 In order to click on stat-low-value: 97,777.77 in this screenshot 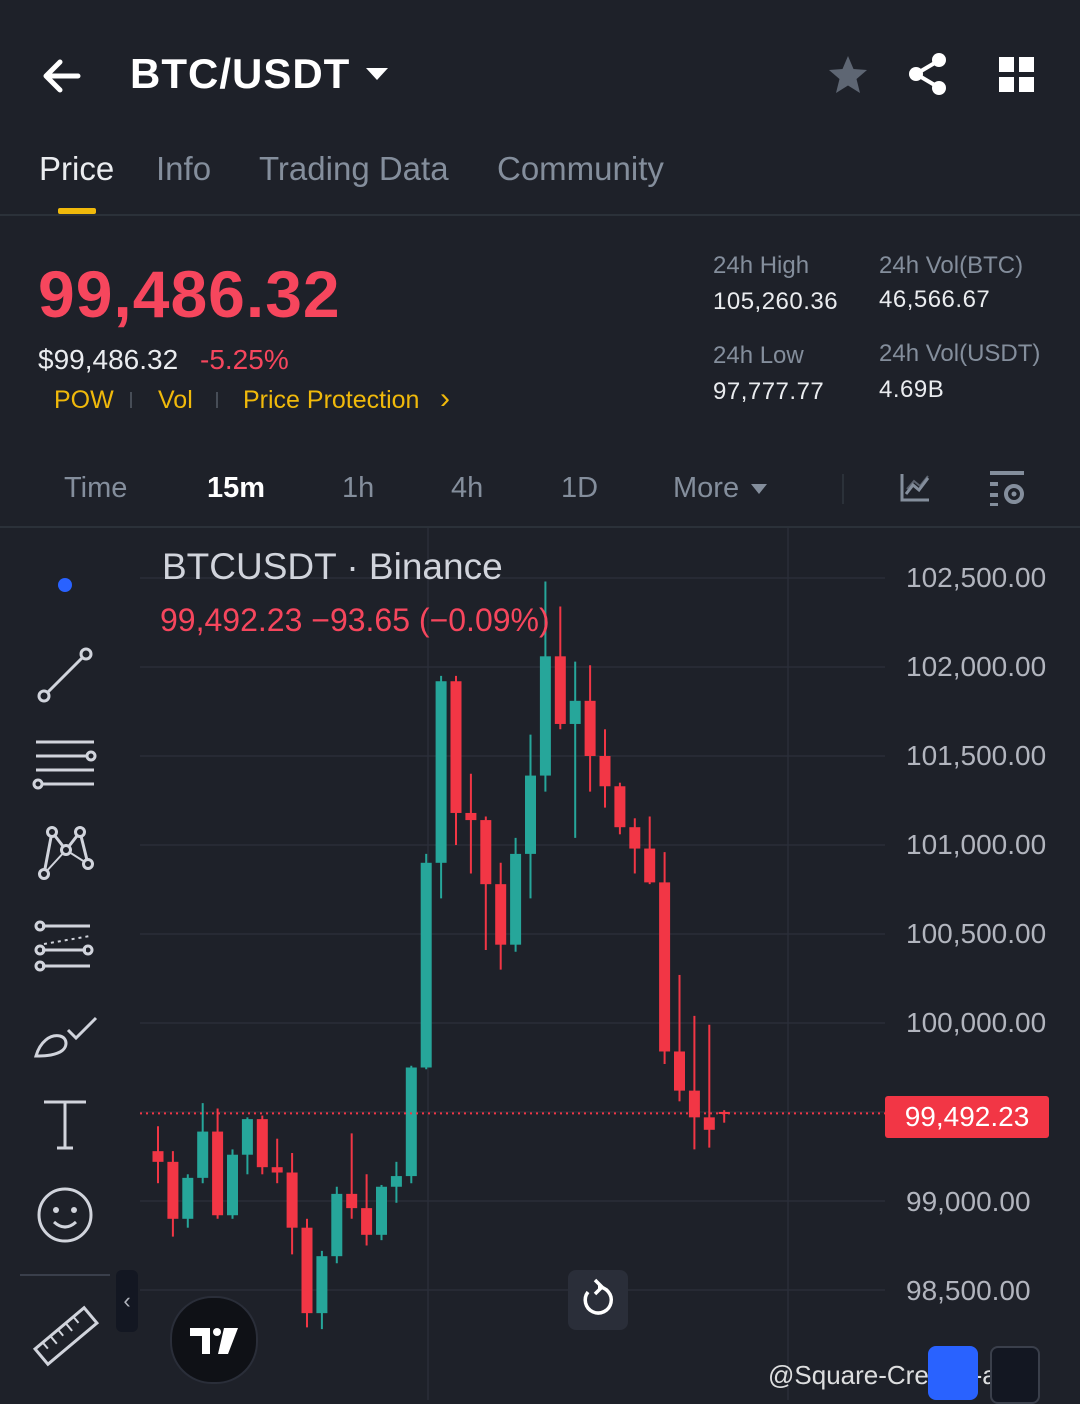, I will do `click(769, 391)`.